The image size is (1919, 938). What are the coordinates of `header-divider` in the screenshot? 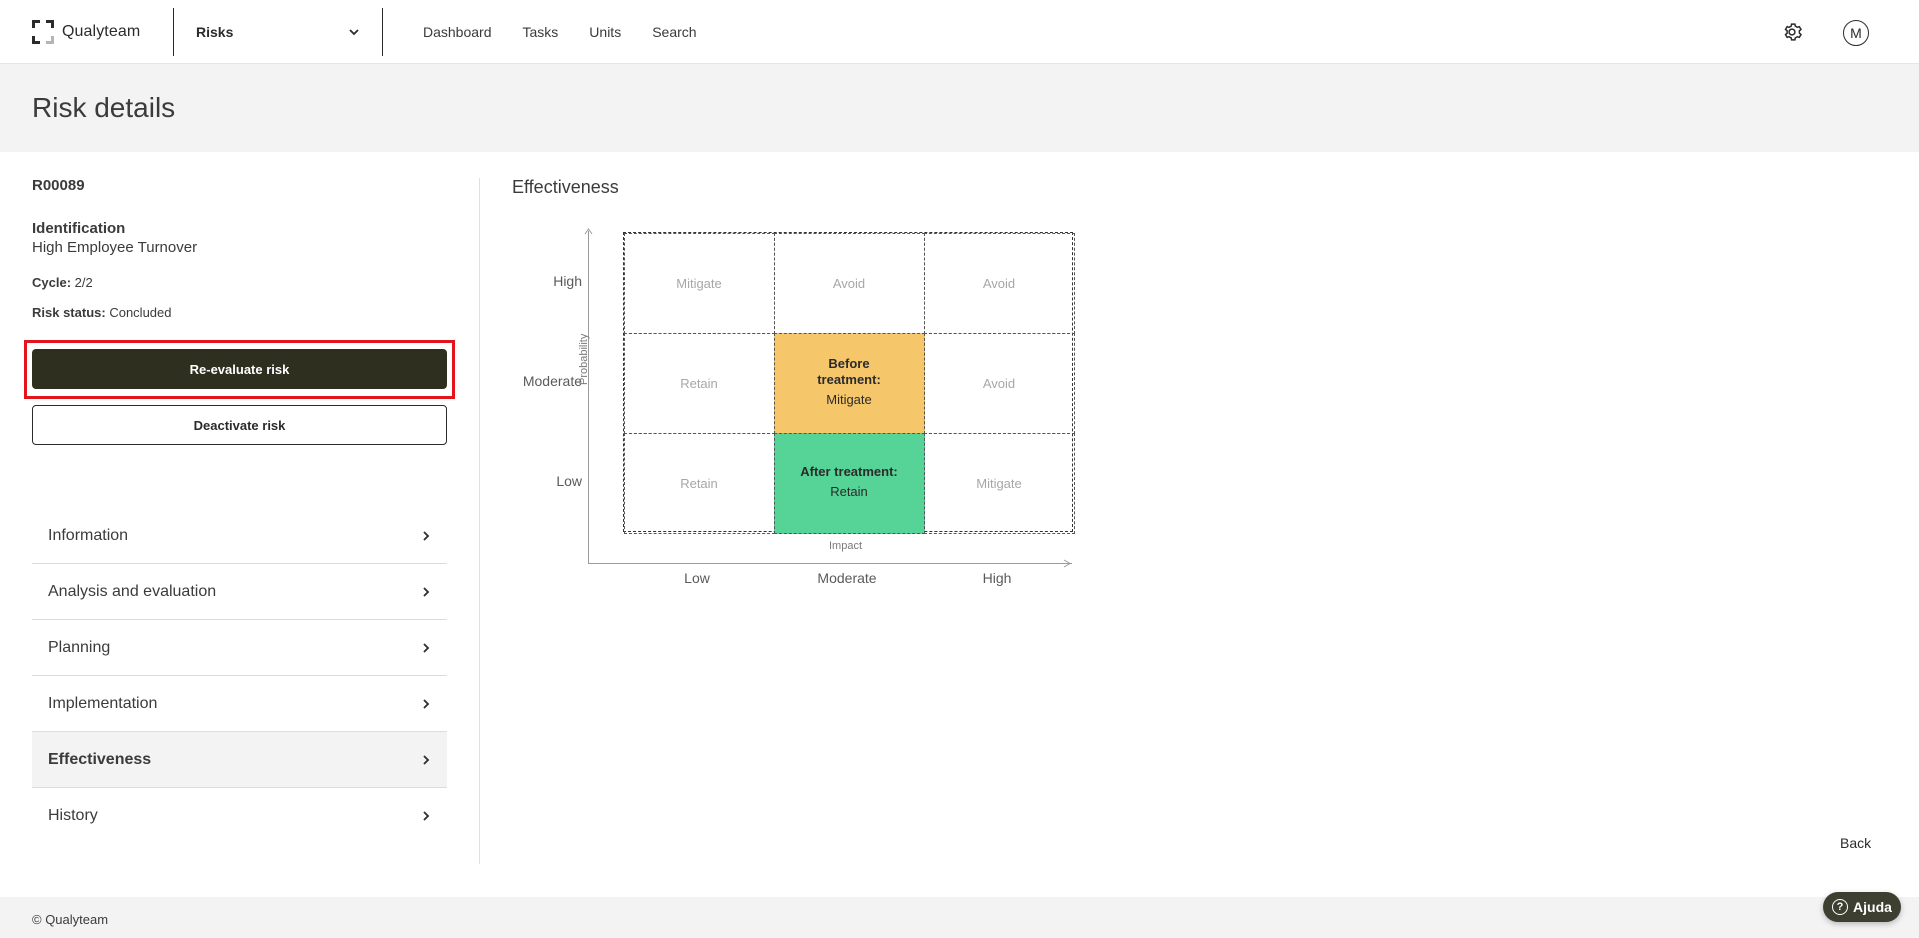 It's located at (382, 32).